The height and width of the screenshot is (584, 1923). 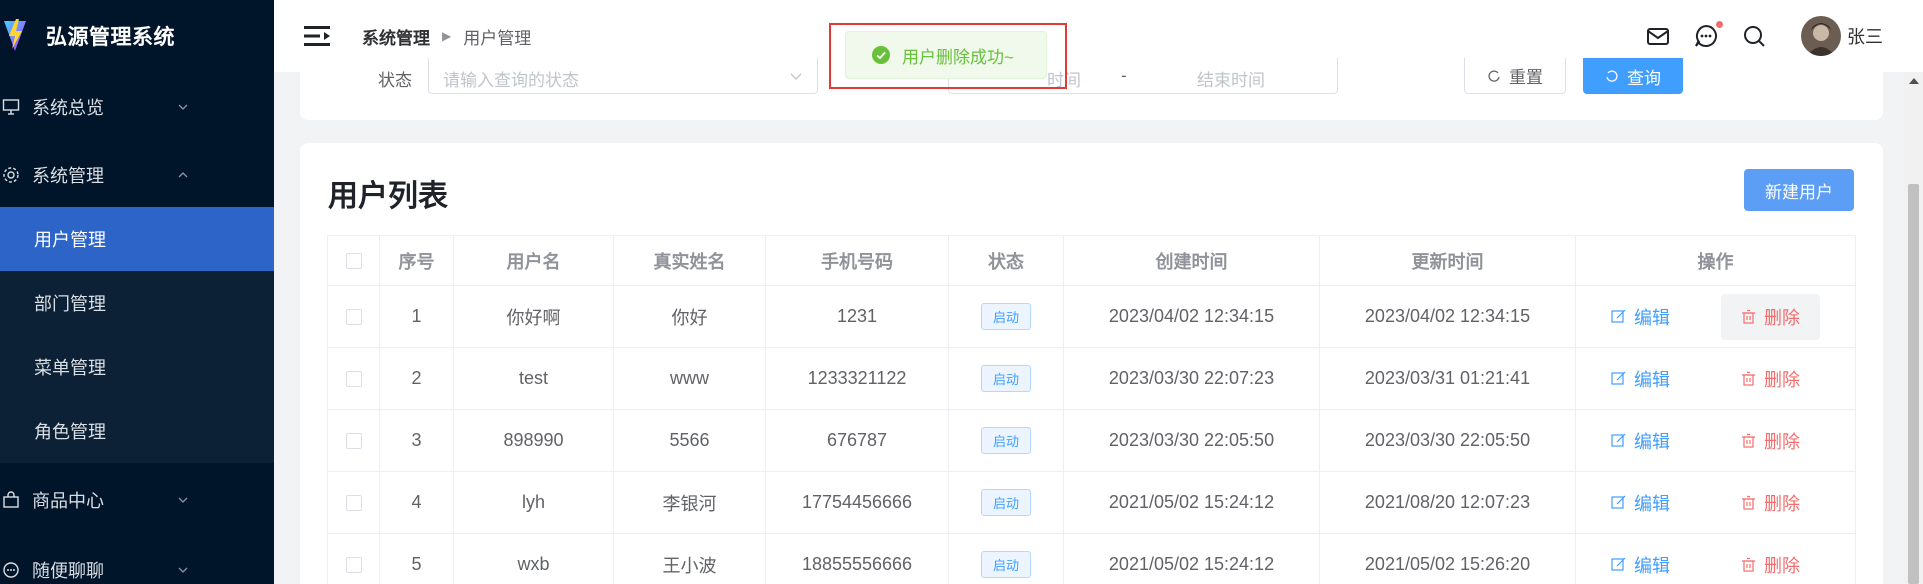 What do you see at coordinates (1658, 36) in the screenshot?
I see `mail-icon` at bounding box center [1658, 36].